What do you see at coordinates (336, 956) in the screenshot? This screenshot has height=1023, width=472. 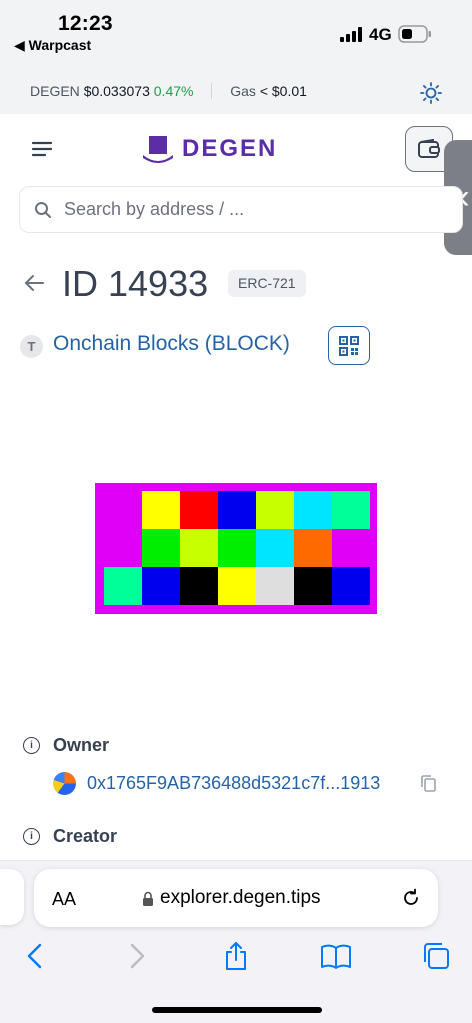 I see `bookmarks-icon` at bounding box center [336, 956].